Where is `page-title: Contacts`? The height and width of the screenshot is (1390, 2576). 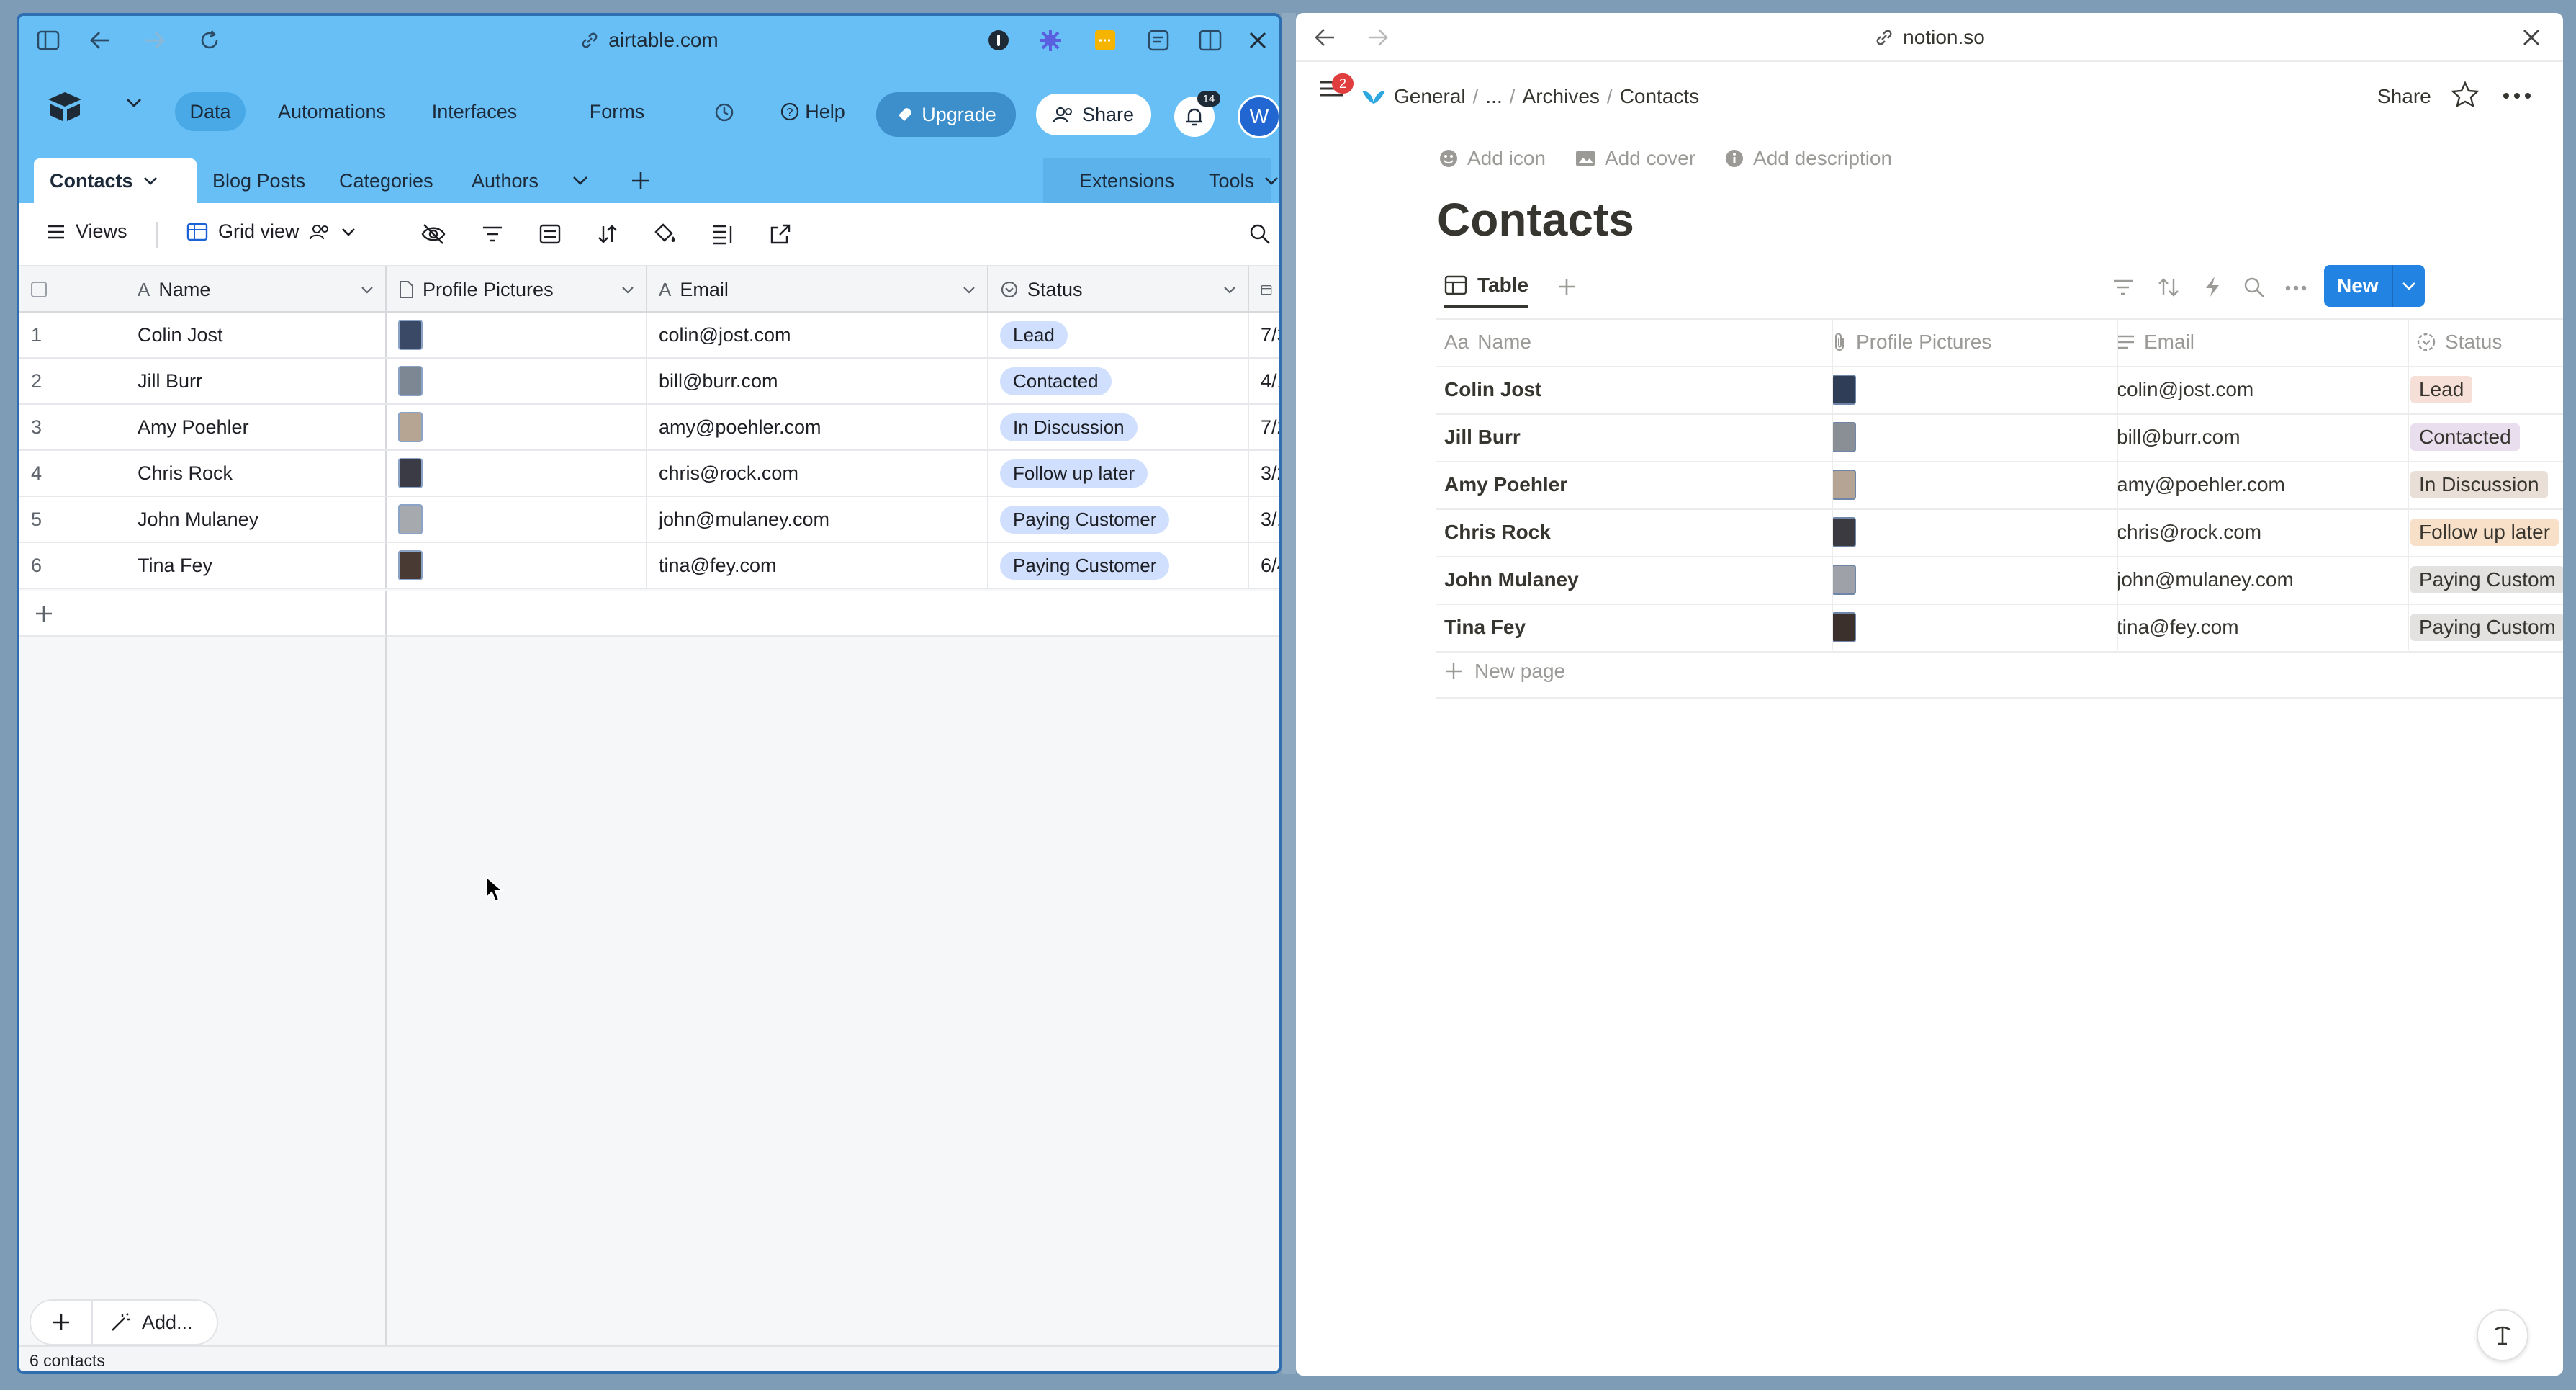 page-title: Contacts is located at coordinates (1535, 220).